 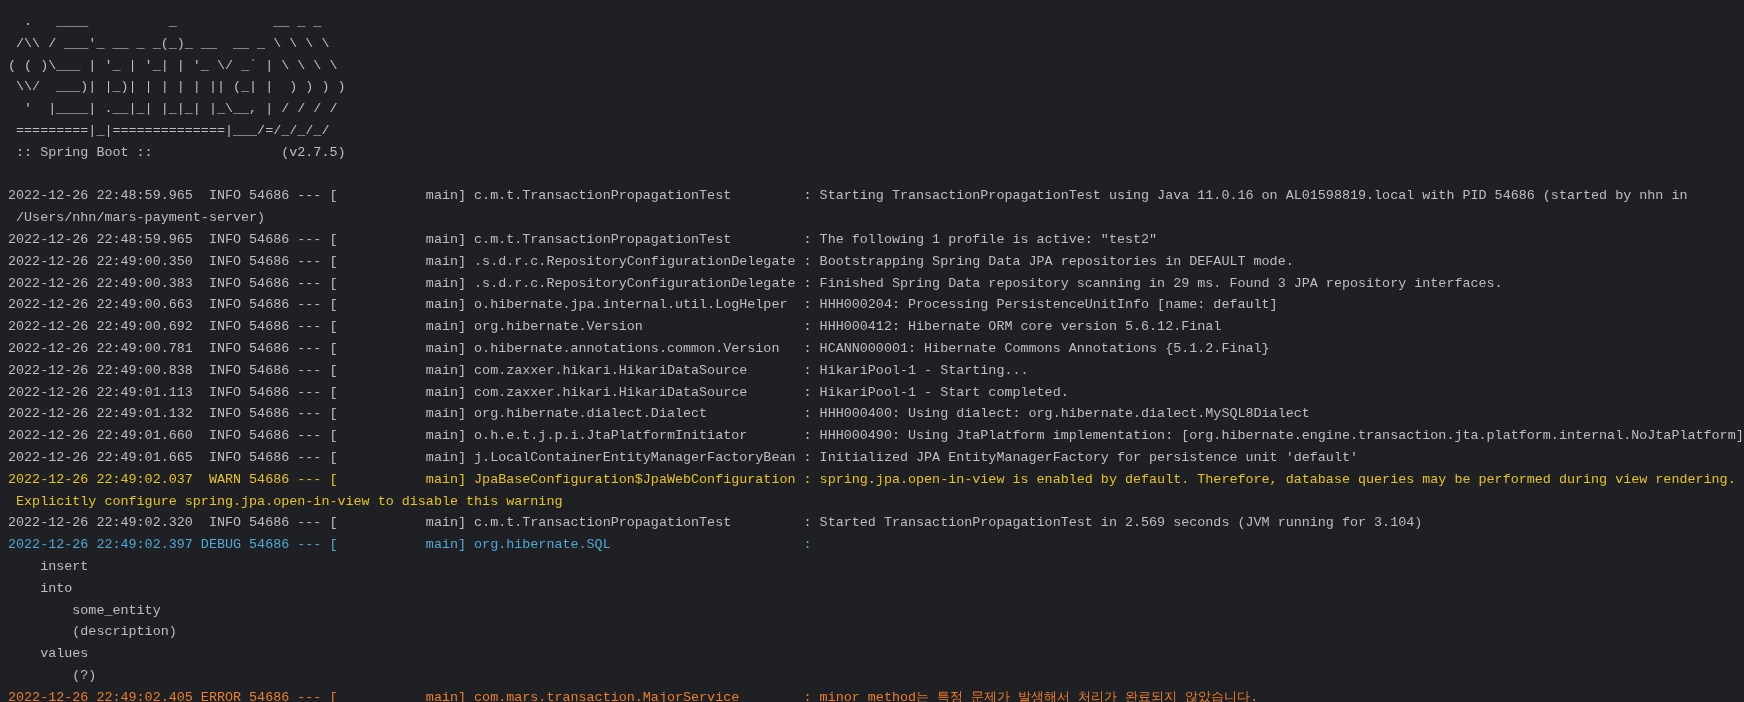 What do you see at coordinates (173, 65) in the screenshot?
I see `banner-line: ( ( )\___ | '_ | '_| | '_ \/ _` | \ \ \ \` at bounding box center [173, 65].